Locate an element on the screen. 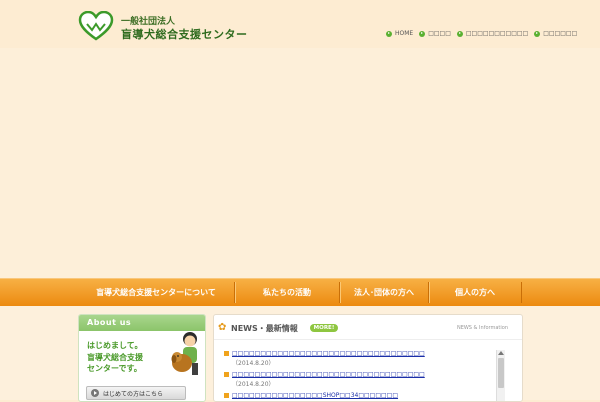 The width and height of the screenshot is (600, 402). news-link: □□□□□□□□□□□□□□□□SHOP□□34□□□□□□□ is located at coordinates (359, 395).